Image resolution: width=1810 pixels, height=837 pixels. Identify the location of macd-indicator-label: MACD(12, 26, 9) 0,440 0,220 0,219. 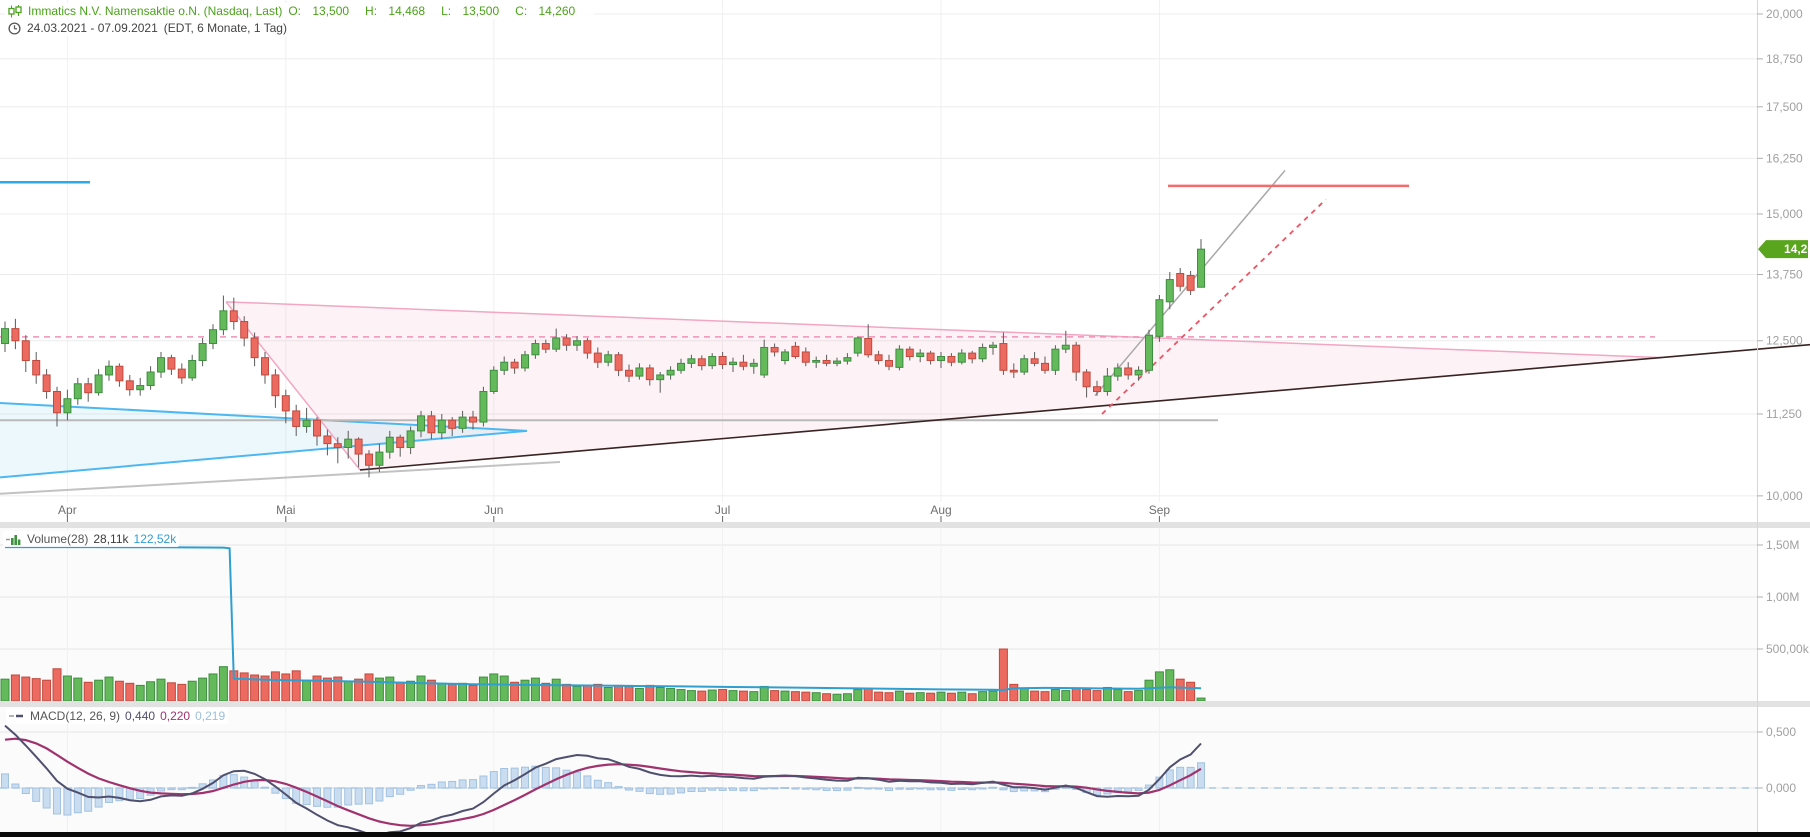
(117, 716).